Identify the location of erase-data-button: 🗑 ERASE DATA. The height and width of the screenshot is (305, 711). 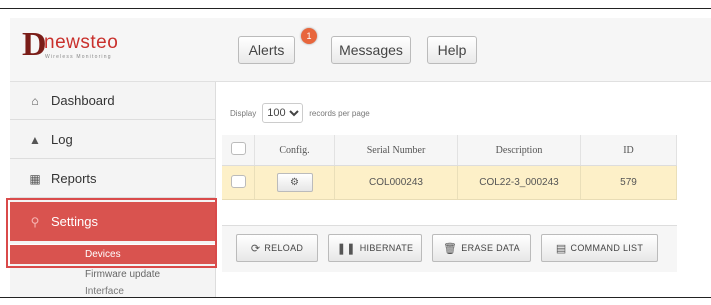
(481, 248).